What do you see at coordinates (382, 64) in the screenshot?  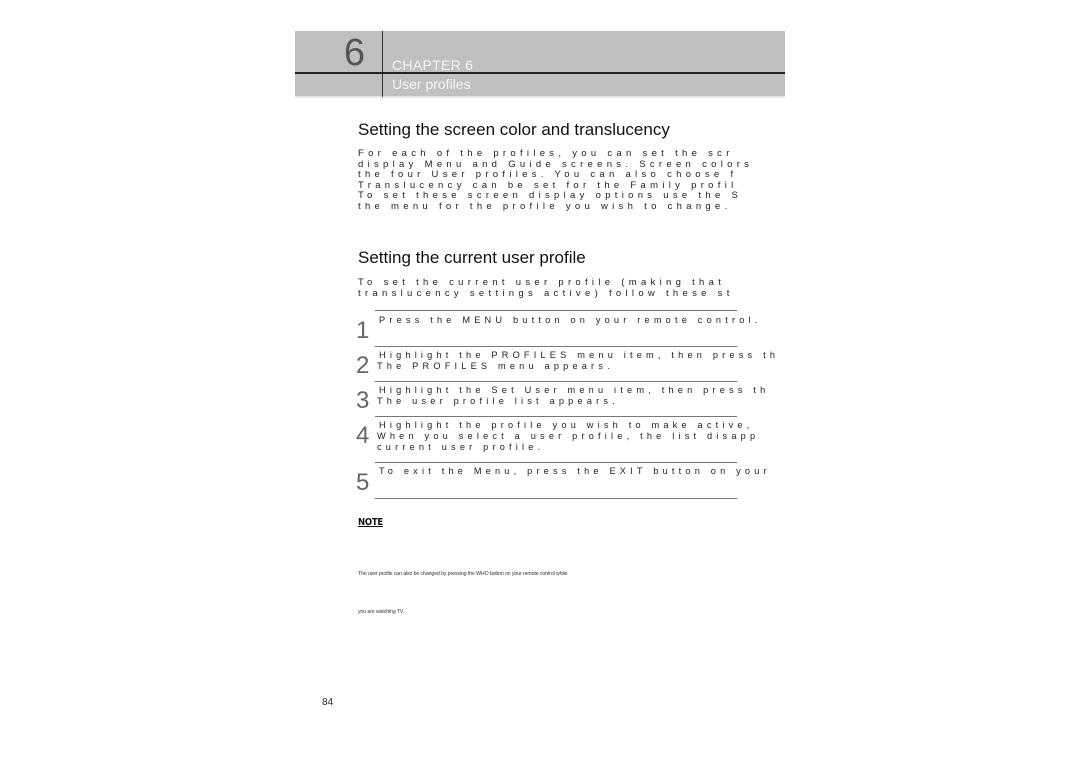 I see `header-vertical-divider` at bounding box center [382, 64].